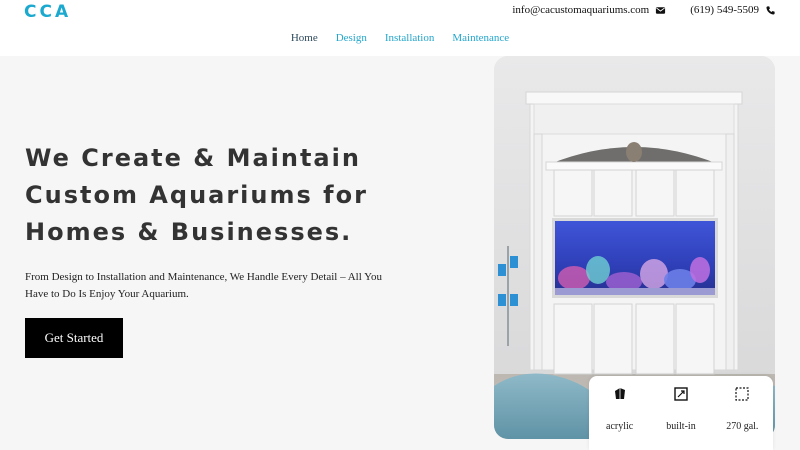 Image resolution: width=800 pixels, height=450 pixels. Describe the element at coordinates (742, 417) in the screenshot. I see `feature-capacity: 270 gal.` at that location.